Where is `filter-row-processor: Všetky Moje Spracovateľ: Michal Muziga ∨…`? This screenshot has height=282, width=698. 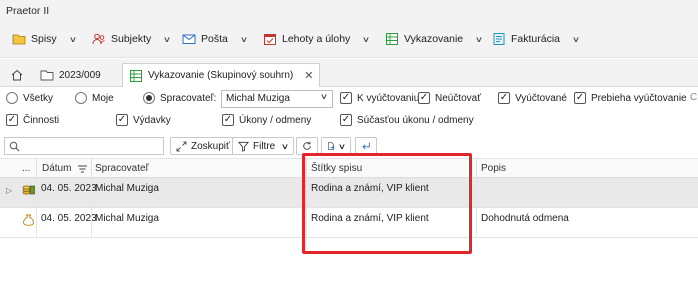 filter-row-processor: Všetky Moje Spracovateľ: Michal Muziga ∨… is located at coordinates (349, 99).